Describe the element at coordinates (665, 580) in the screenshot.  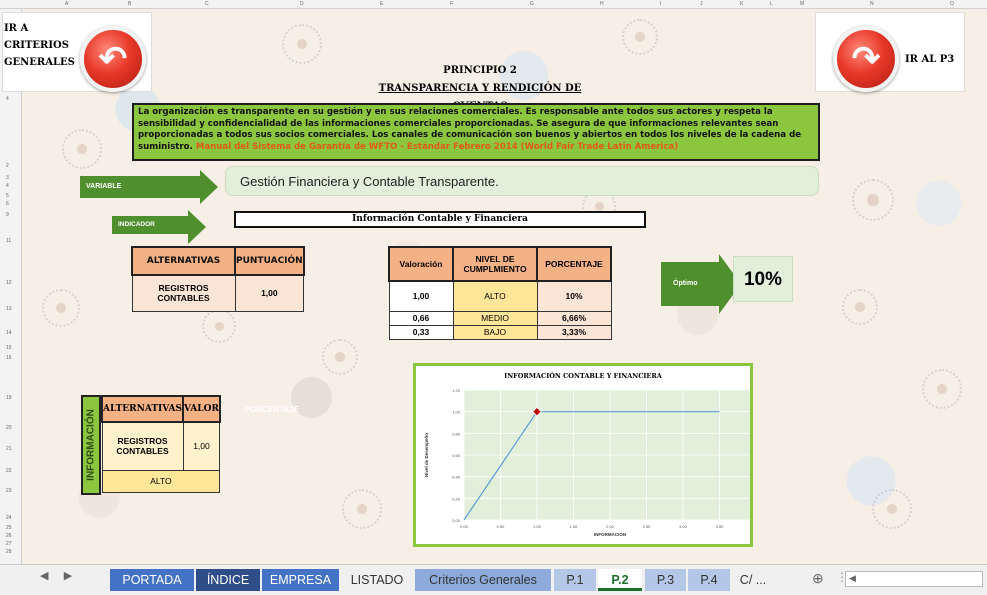
I see `tab-p-3: P.3` at that location.